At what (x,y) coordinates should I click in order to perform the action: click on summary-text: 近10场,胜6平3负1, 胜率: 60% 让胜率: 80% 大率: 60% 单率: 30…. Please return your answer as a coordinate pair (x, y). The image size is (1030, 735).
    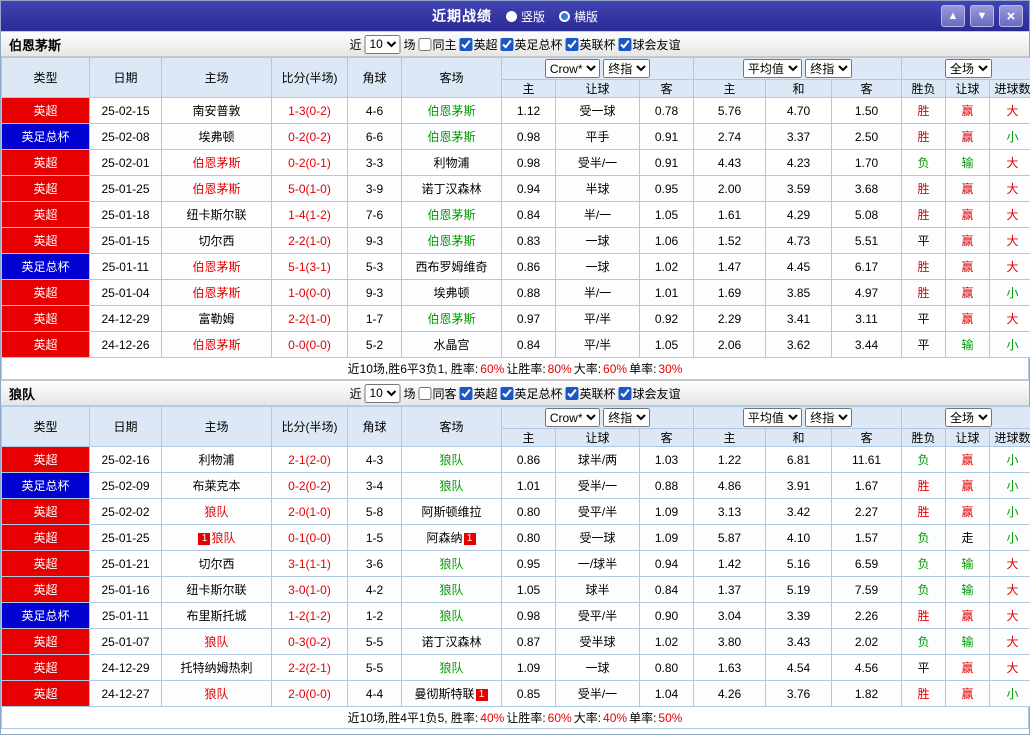
    Looking at the image, I should click on (515, 369).